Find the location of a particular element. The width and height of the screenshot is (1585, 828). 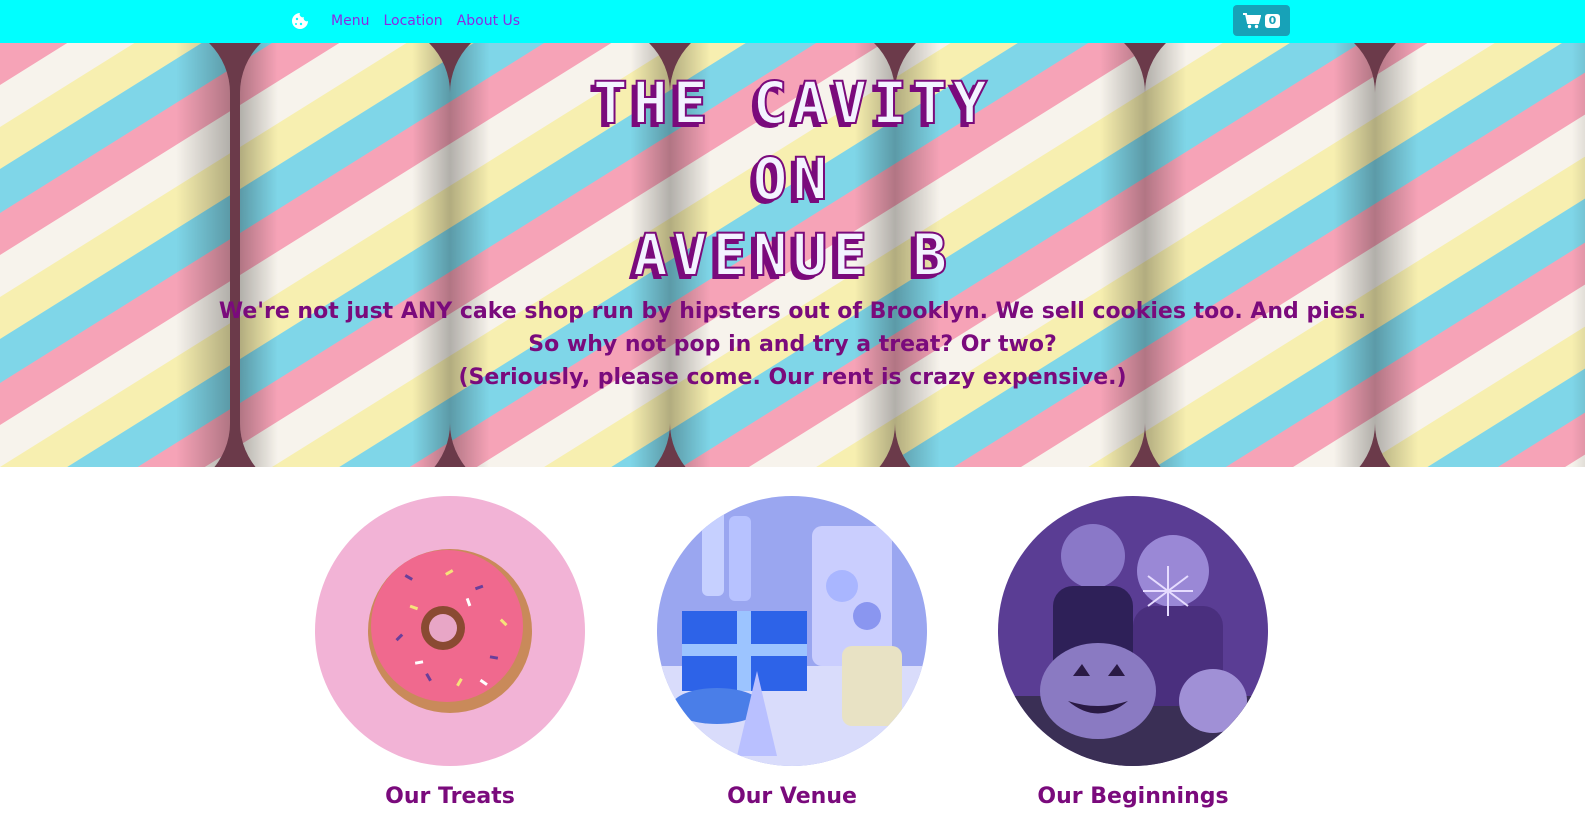

hero-title-line: AVENUE B is located at coordinates (792, 255).